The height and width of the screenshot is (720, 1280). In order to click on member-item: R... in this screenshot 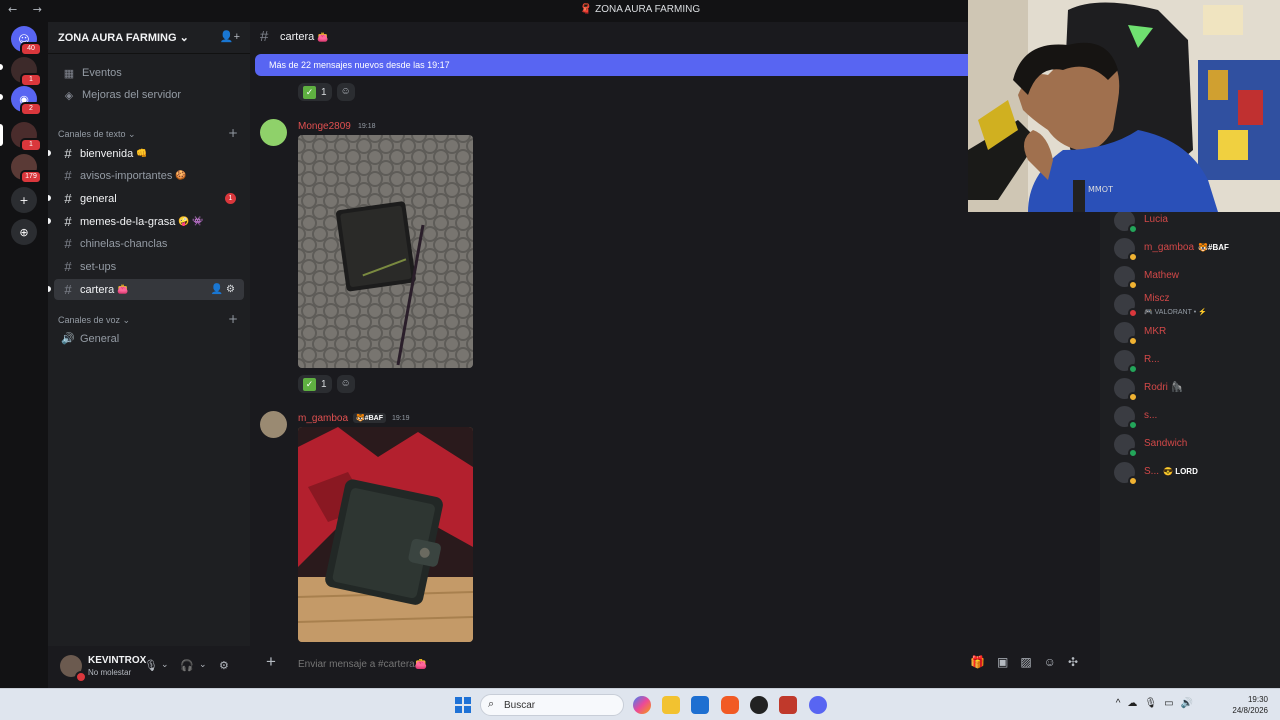, I will do `click(1194, 361)`.